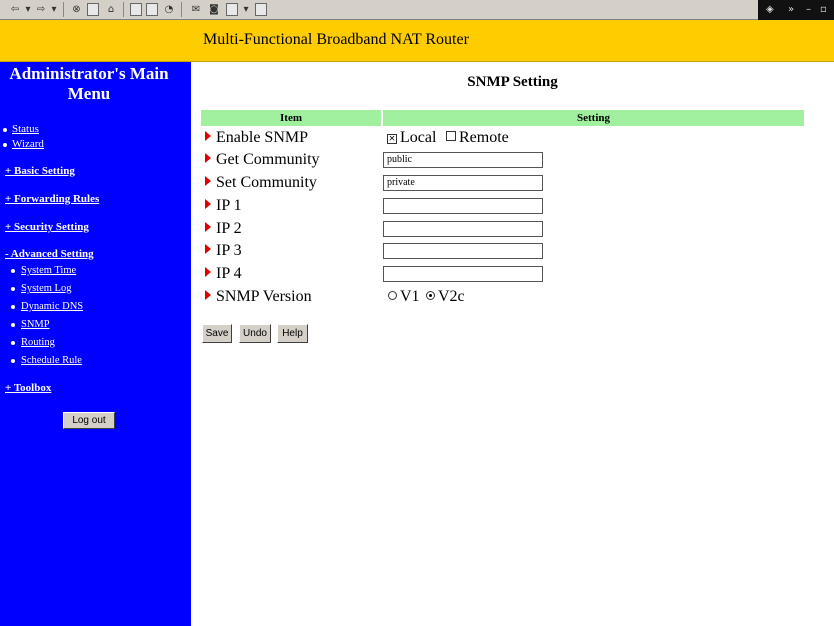  Describe the element at coordinates (46, 288) in the screenshot. I see `sidebar-item-system-log: System Log` at that location.